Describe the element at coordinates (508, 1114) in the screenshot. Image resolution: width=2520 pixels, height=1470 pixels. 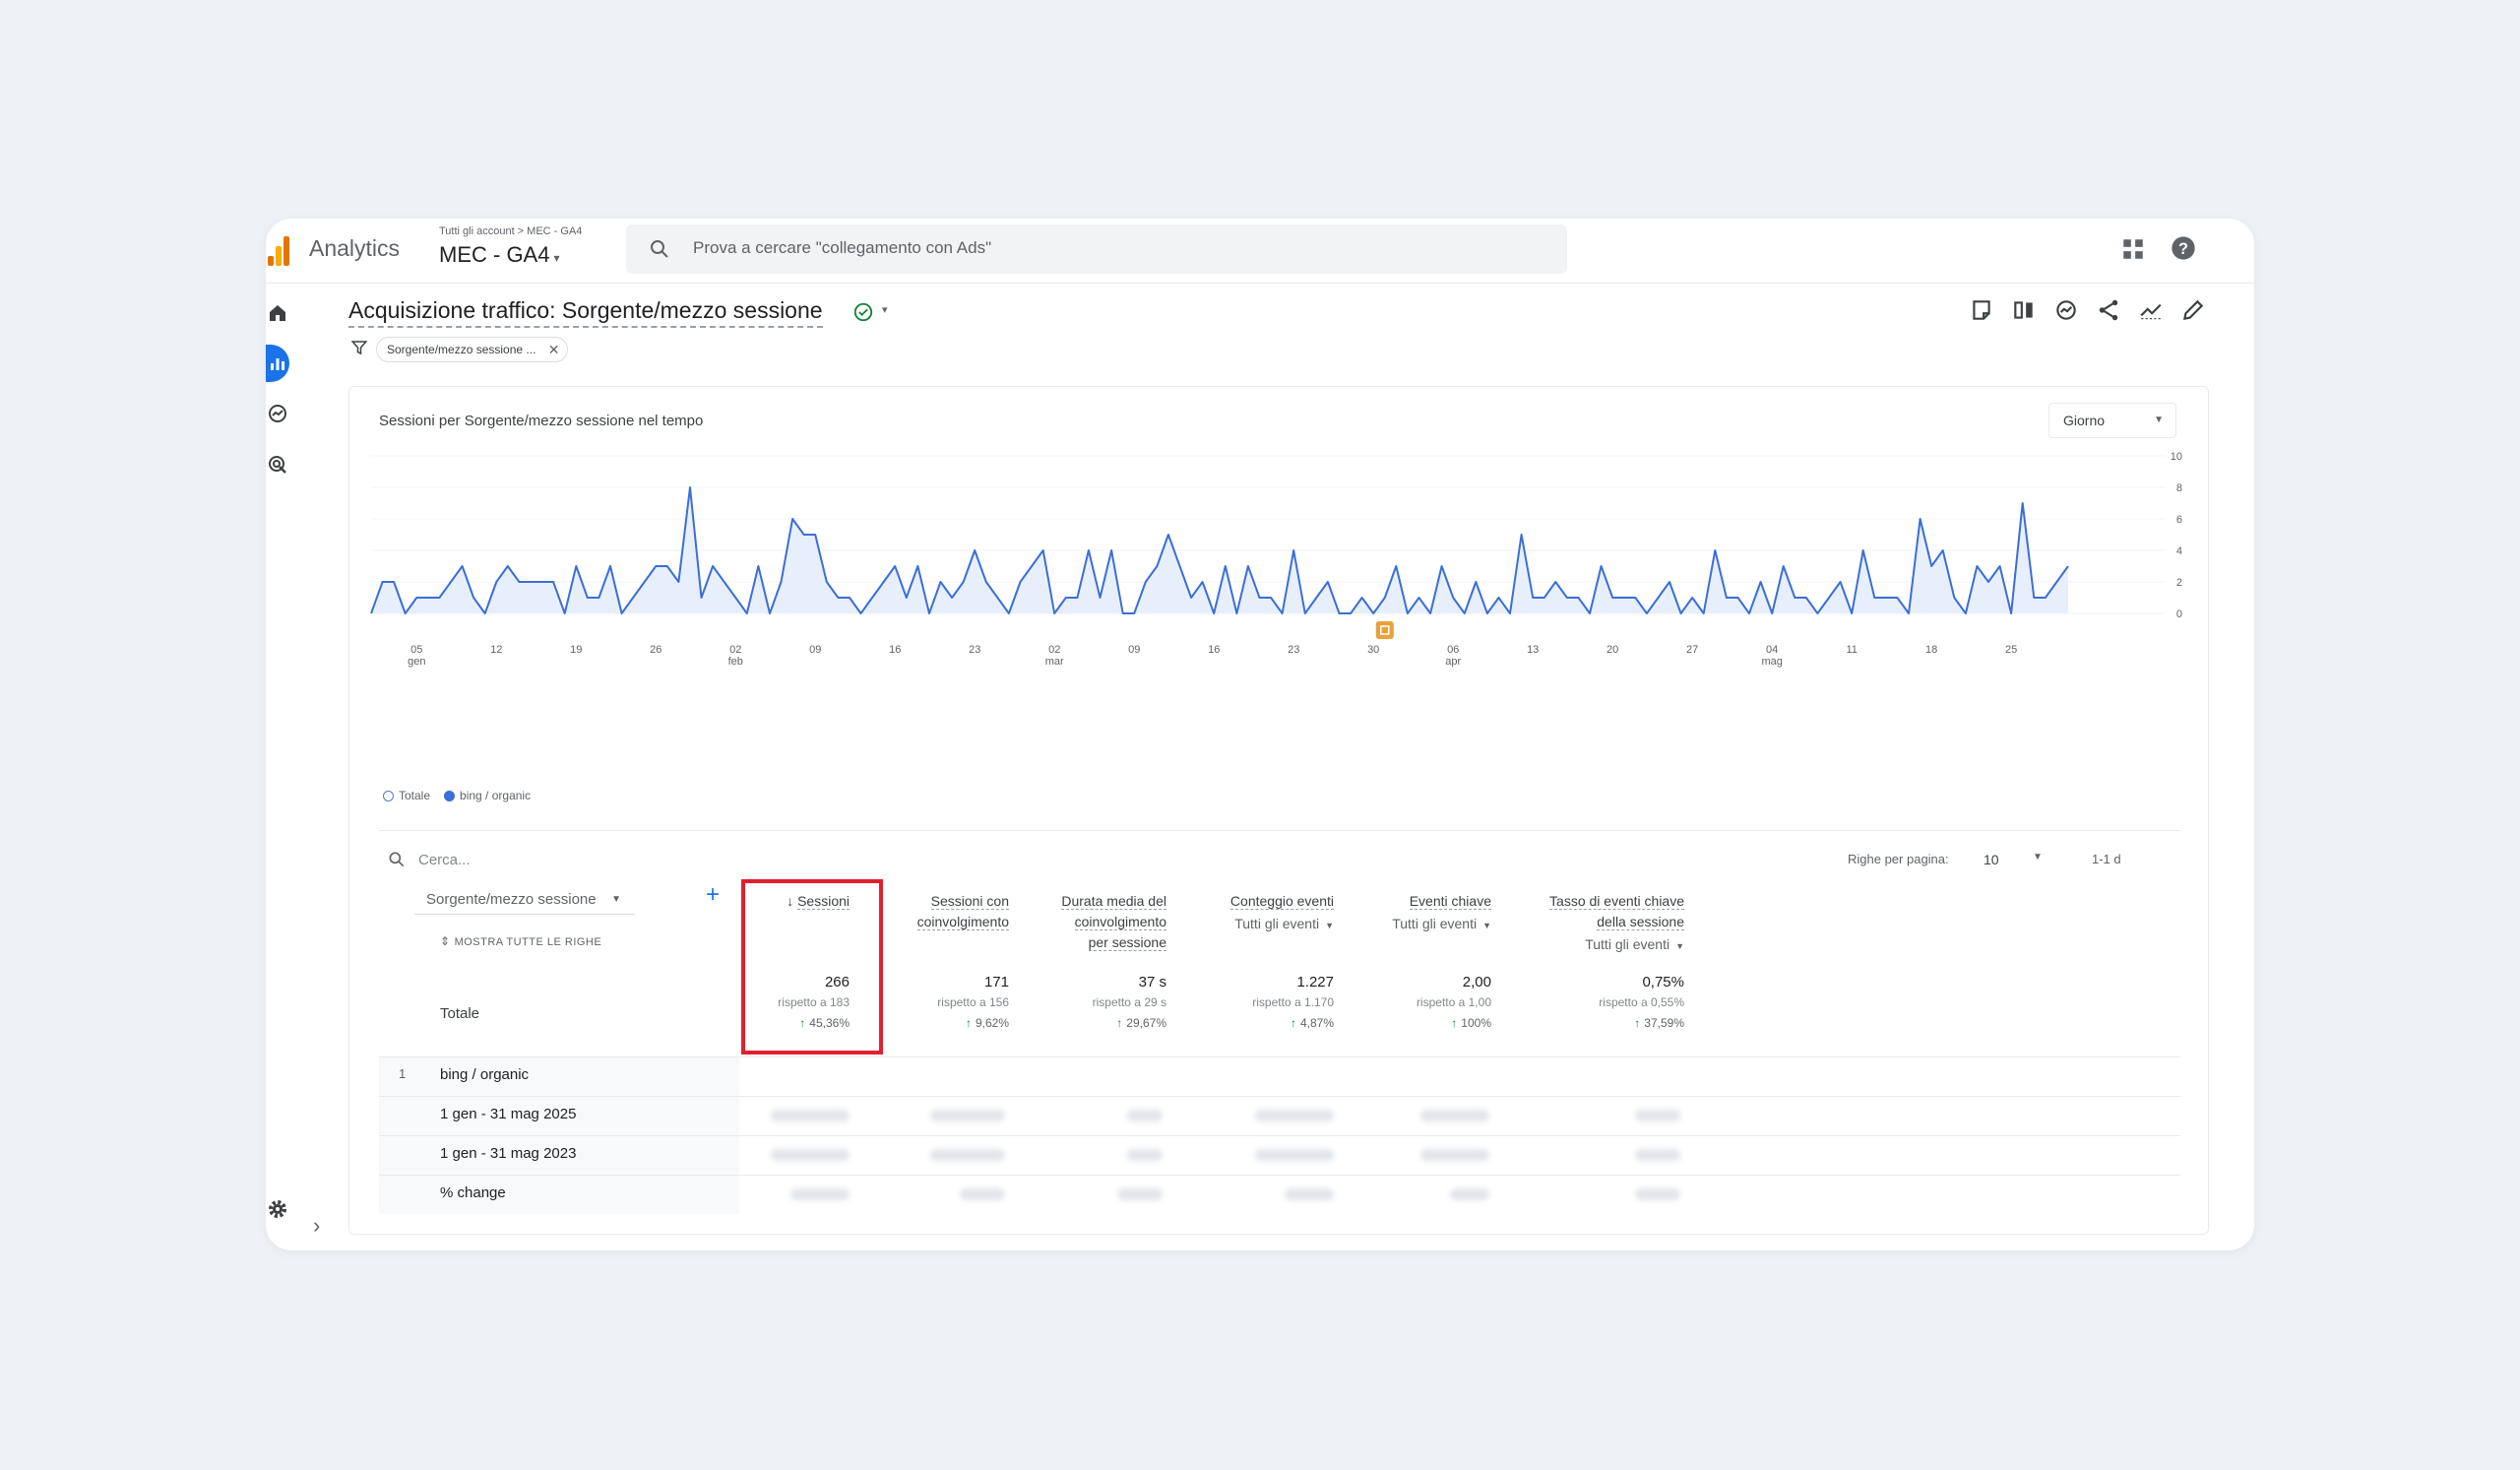
I see `row-label: 1 gen - 31 mag 2025` at that location.